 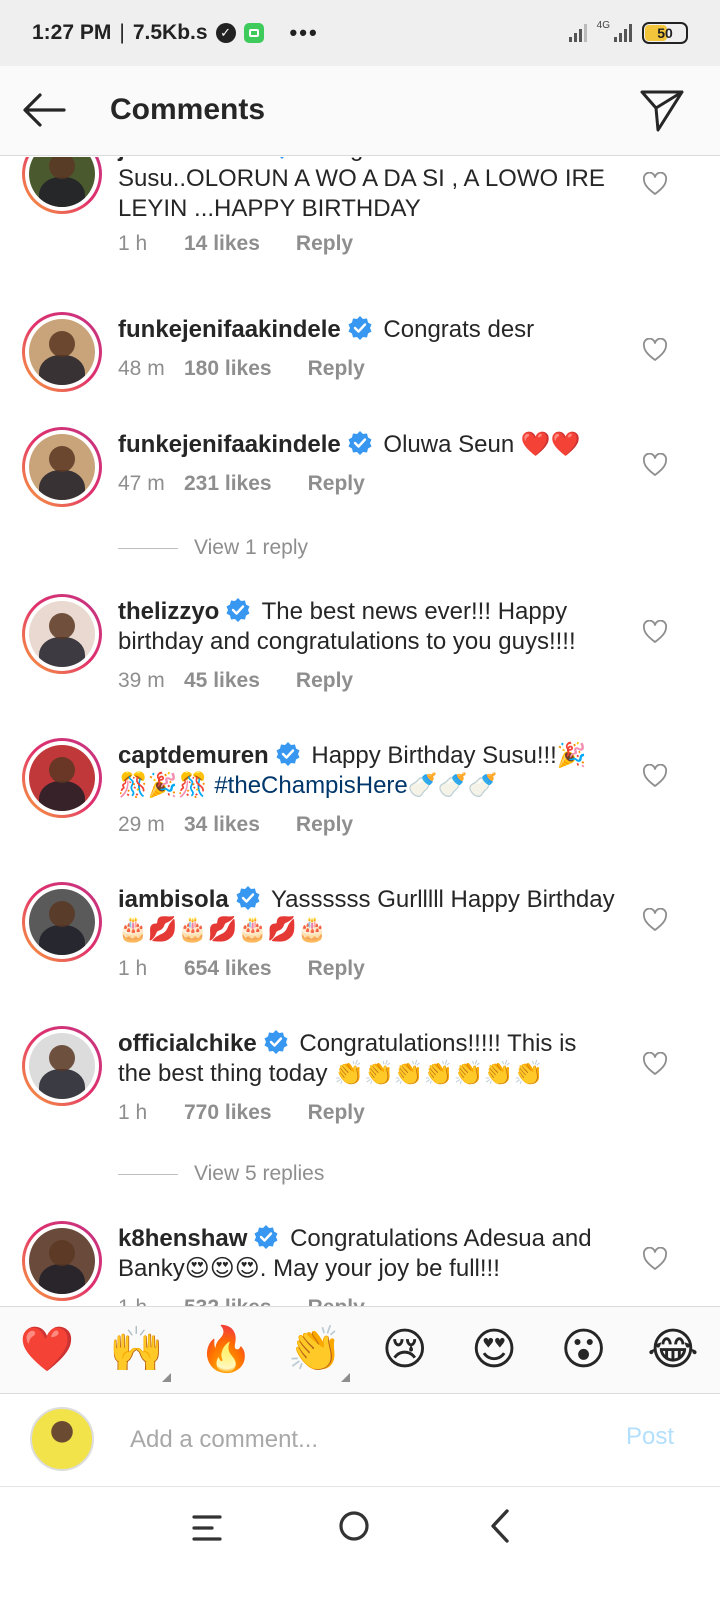 I want to click on send-paper-plane-icon, so click(x=662, y=110).